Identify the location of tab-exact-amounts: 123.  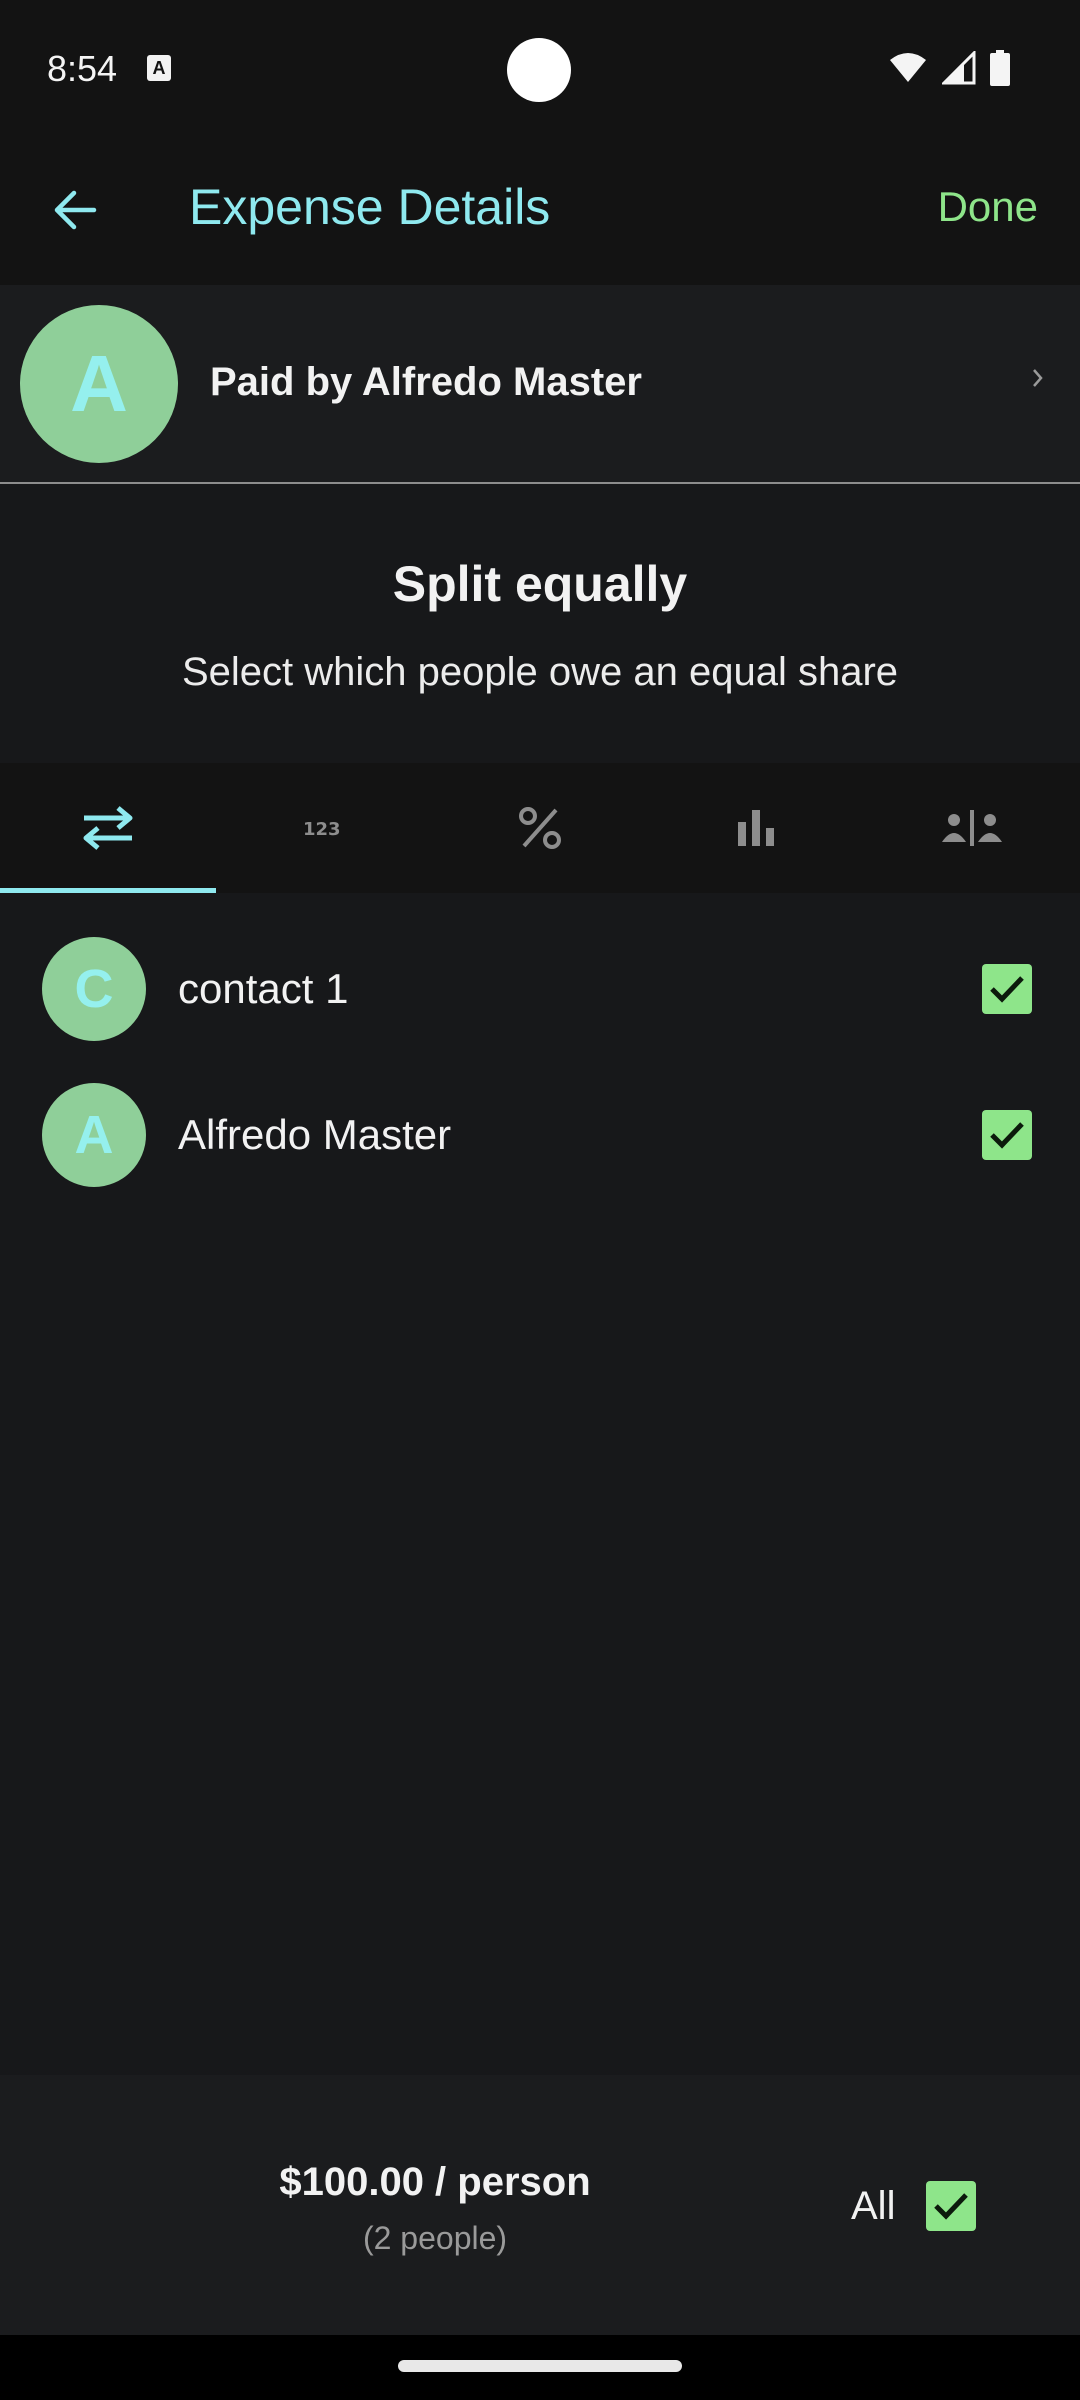
(324, 828).